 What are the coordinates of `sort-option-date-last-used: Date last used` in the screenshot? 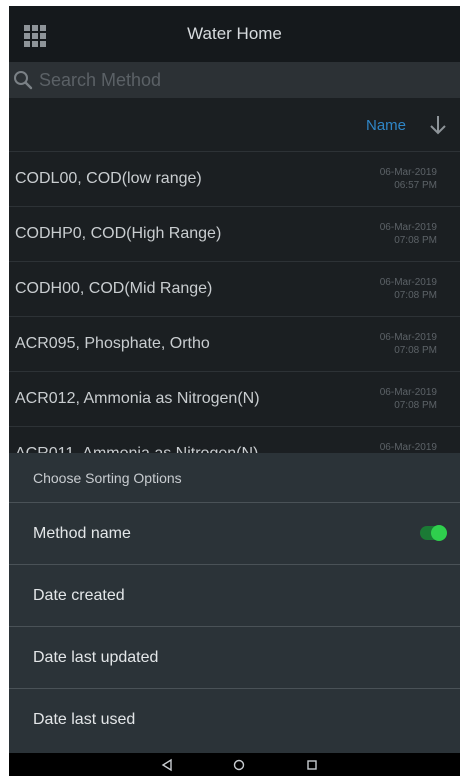 It's located at (234, 720).